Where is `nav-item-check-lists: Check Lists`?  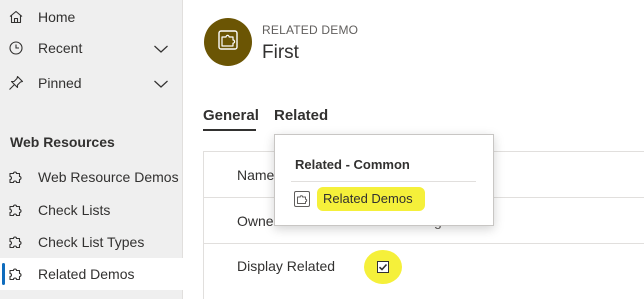
nav-item-check-lists: Check Lists is located at coordinates (91, 210).